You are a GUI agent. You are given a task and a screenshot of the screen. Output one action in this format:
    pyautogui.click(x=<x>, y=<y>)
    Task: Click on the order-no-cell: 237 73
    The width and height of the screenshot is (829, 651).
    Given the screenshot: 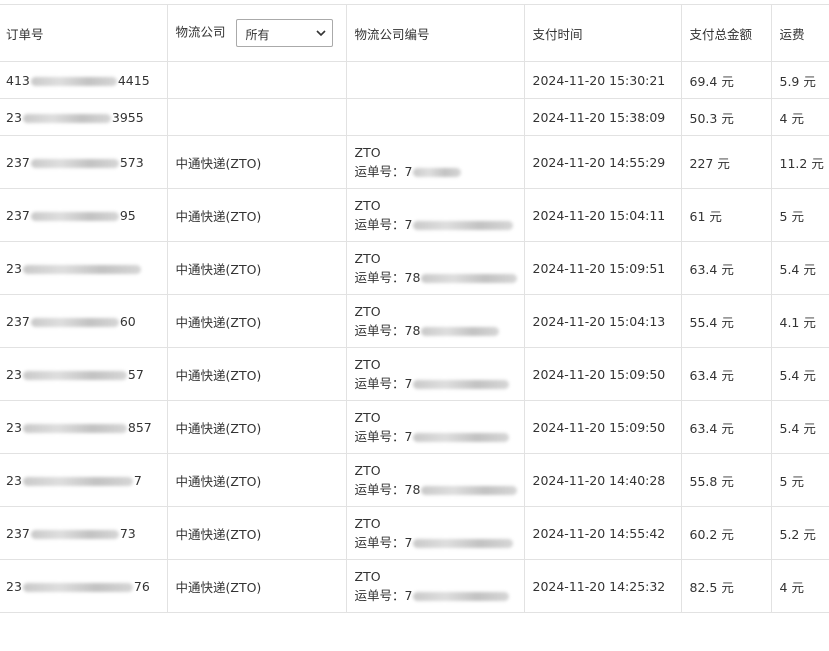 What is the action you would take?
    pyautogui.click(x=84, y=533)
    